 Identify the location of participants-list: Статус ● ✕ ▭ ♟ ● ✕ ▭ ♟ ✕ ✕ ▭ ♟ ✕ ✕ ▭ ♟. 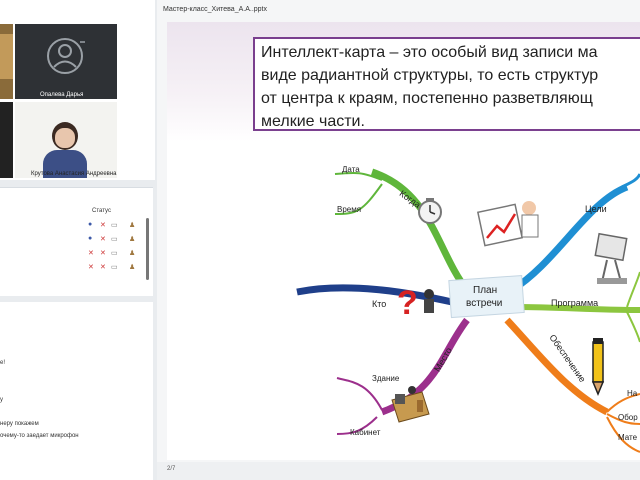
(76, 241).